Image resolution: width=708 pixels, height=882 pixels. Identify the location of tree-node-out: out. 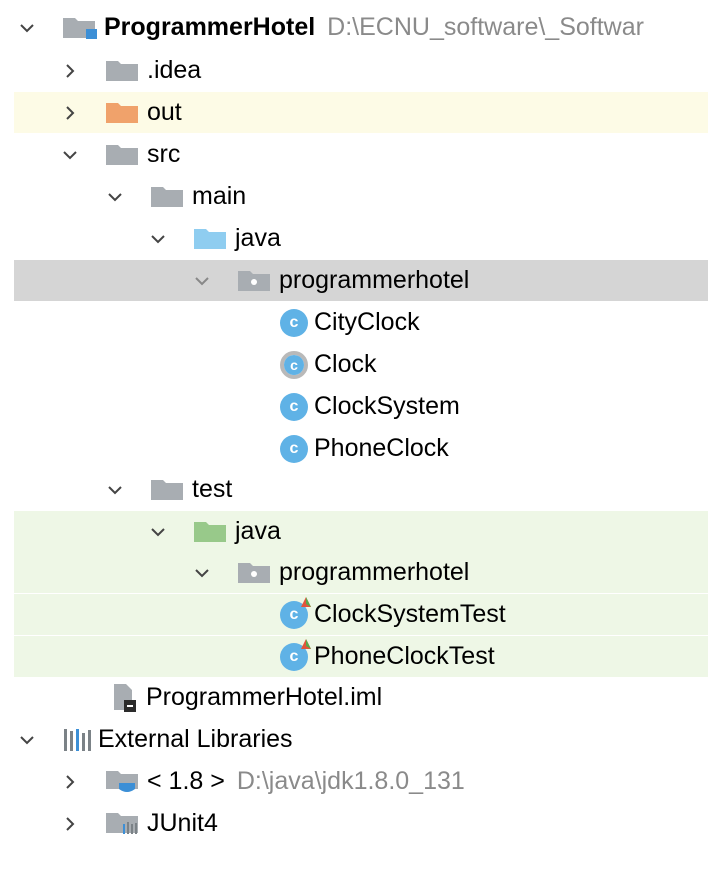
(361, 112).